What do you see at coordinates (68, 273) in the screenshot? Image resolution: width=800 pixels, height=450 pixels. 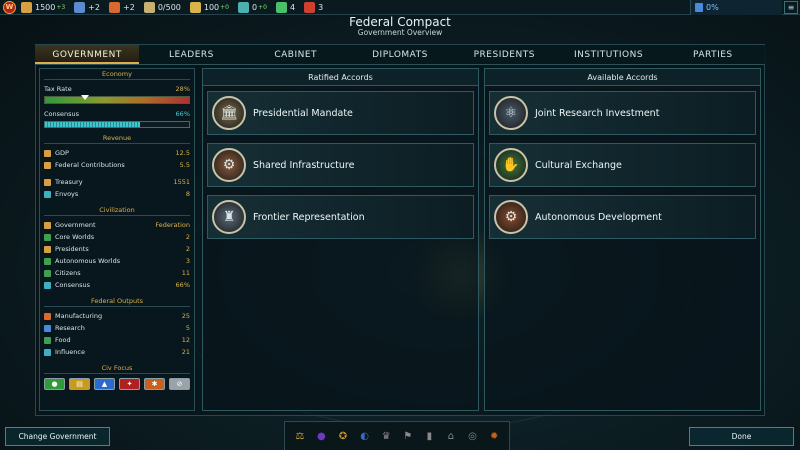 I see `stat-label: Citizens` at bounding box center [68, 273].